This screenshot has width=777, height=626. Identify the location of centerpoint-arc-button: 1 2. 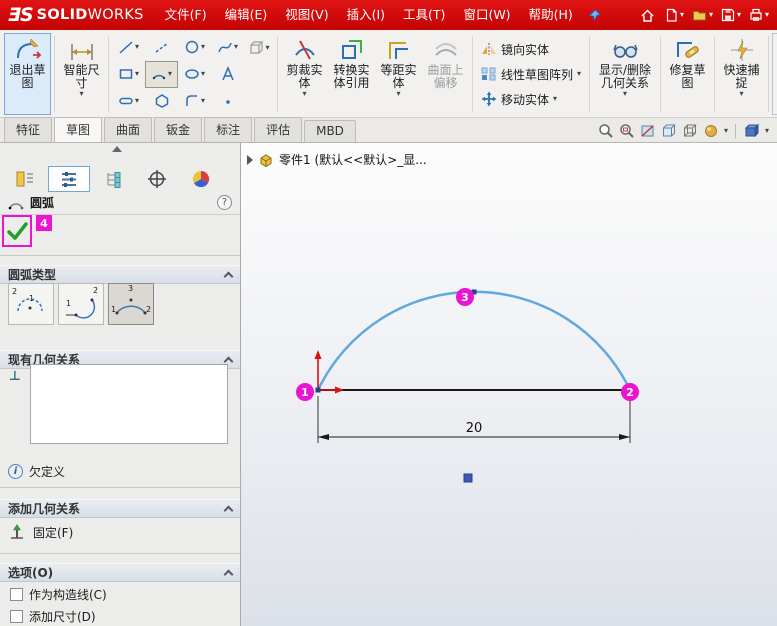
(31, 304).